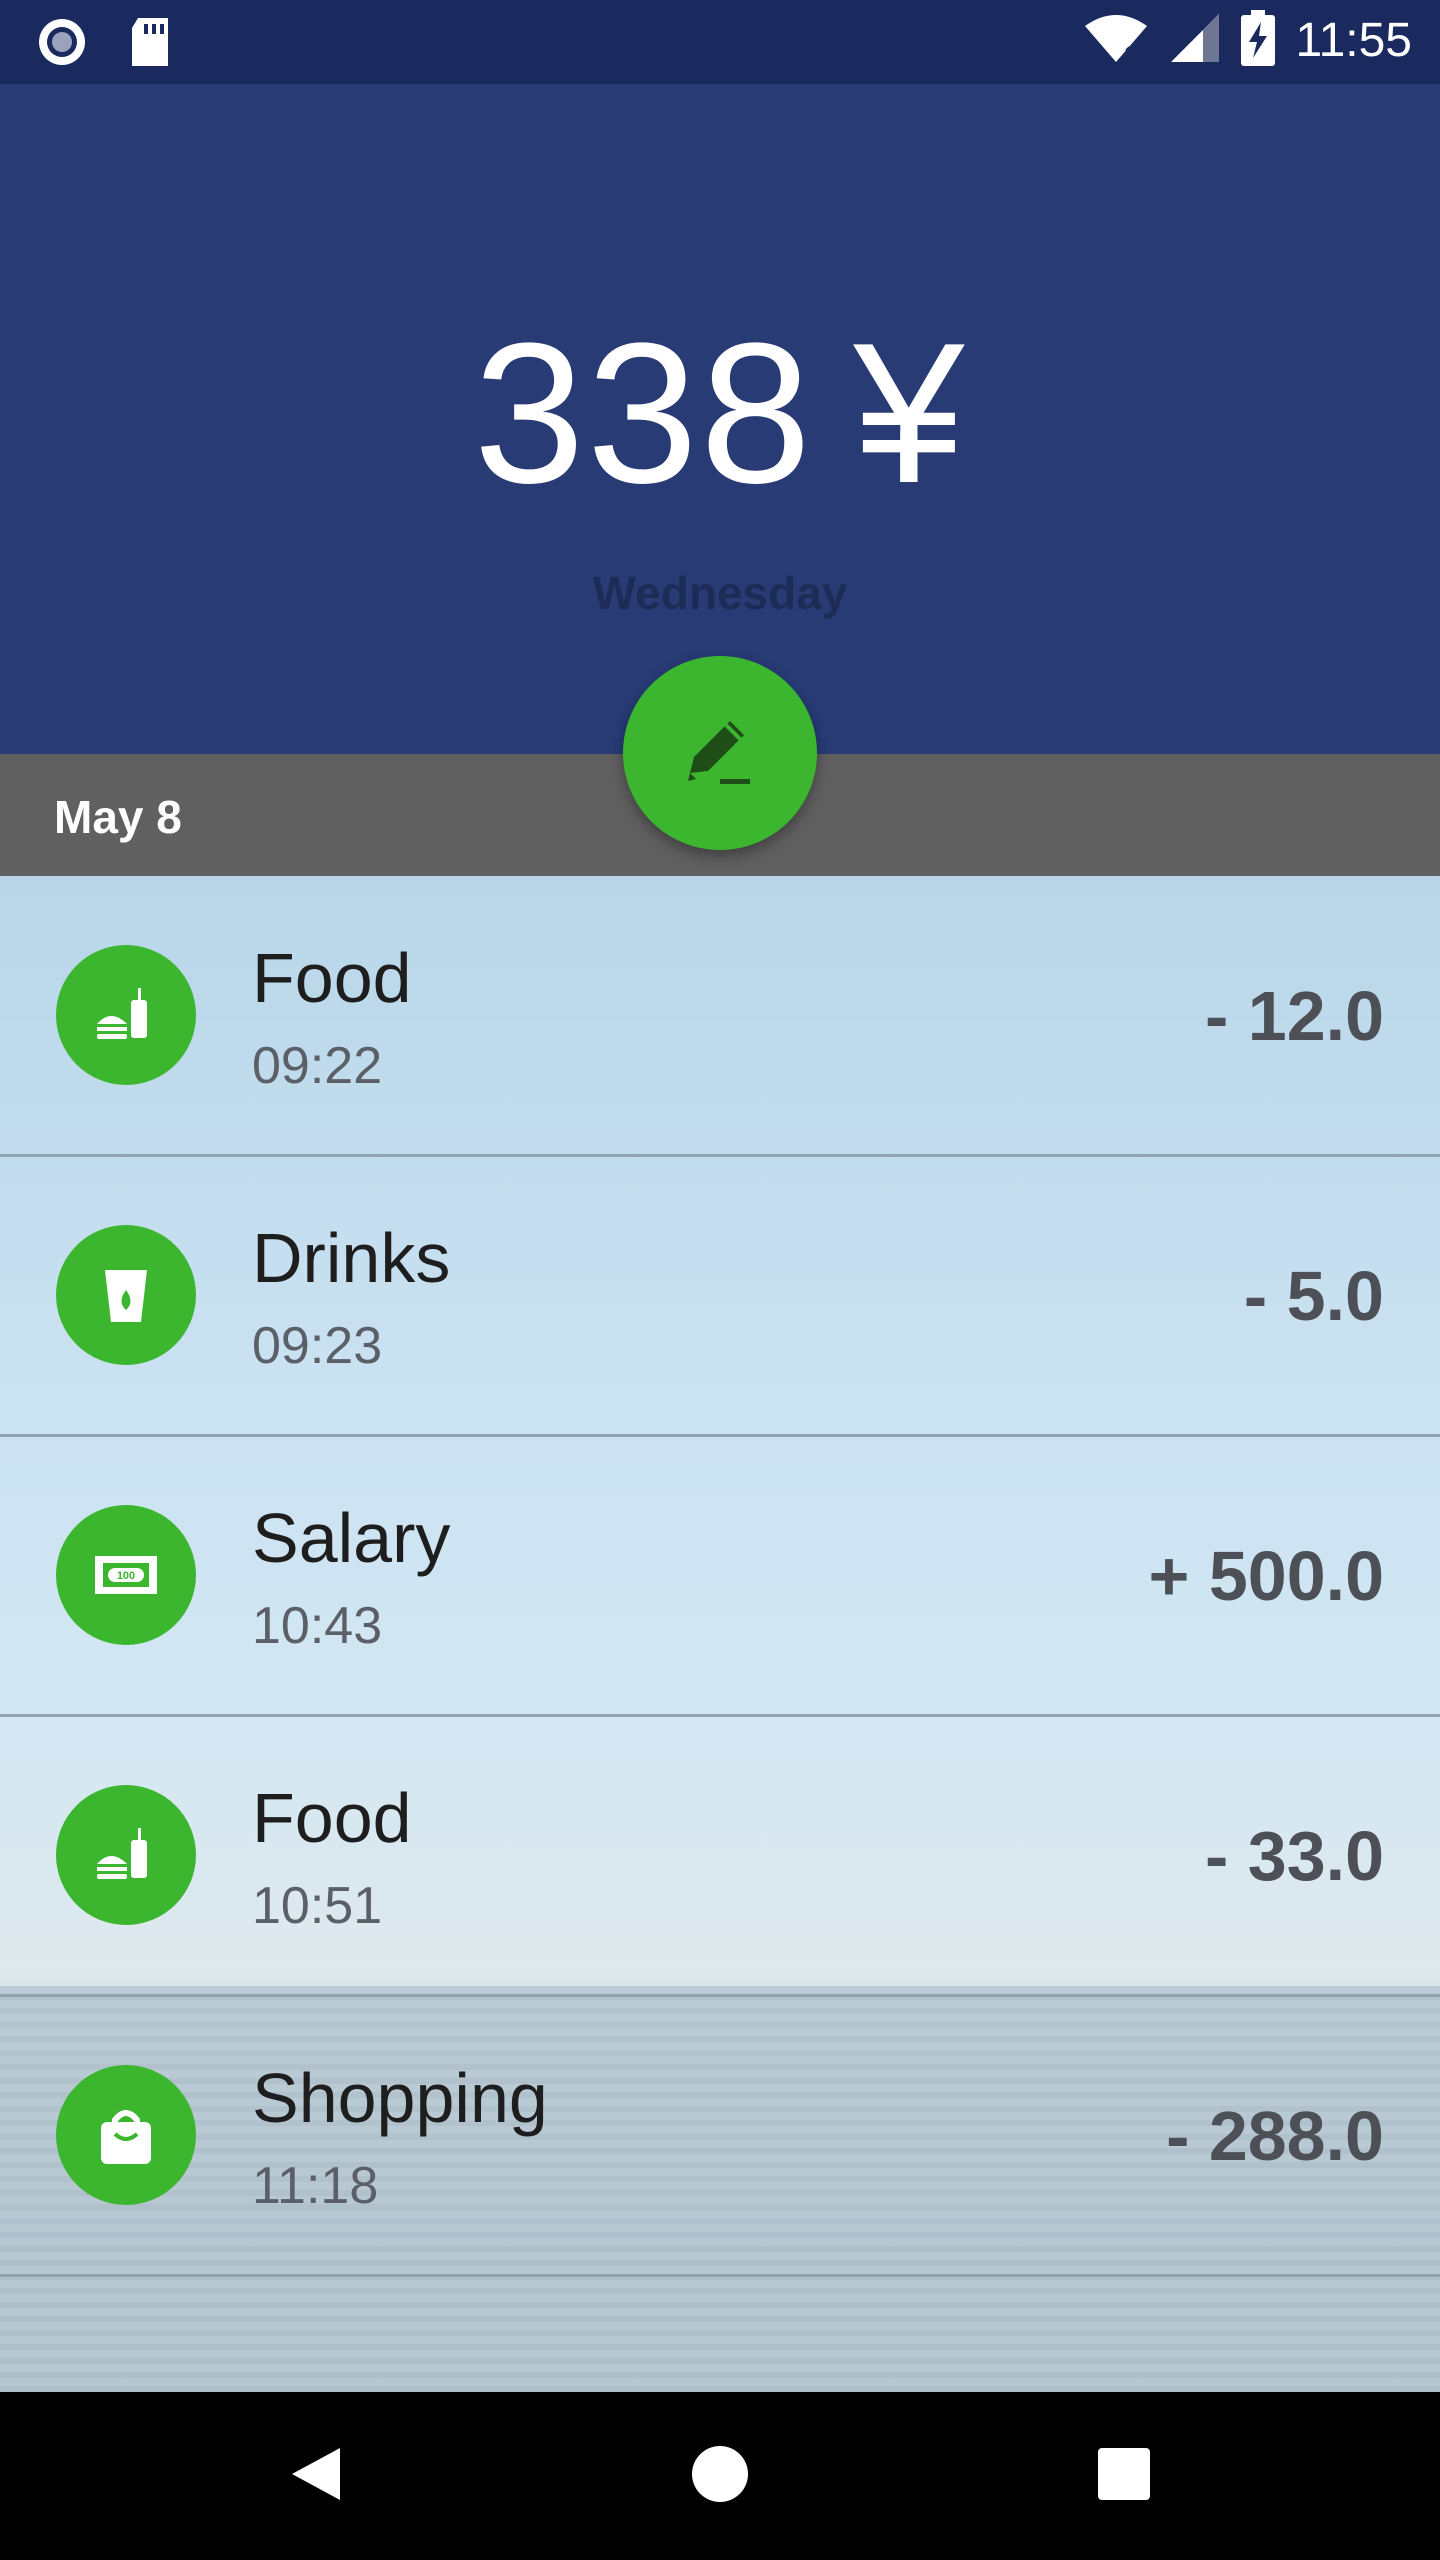  What do you see at coordinates (126, 2135) in the screenshot?
I see `shopping-bag-icon` at bounding box center [126, 2135].